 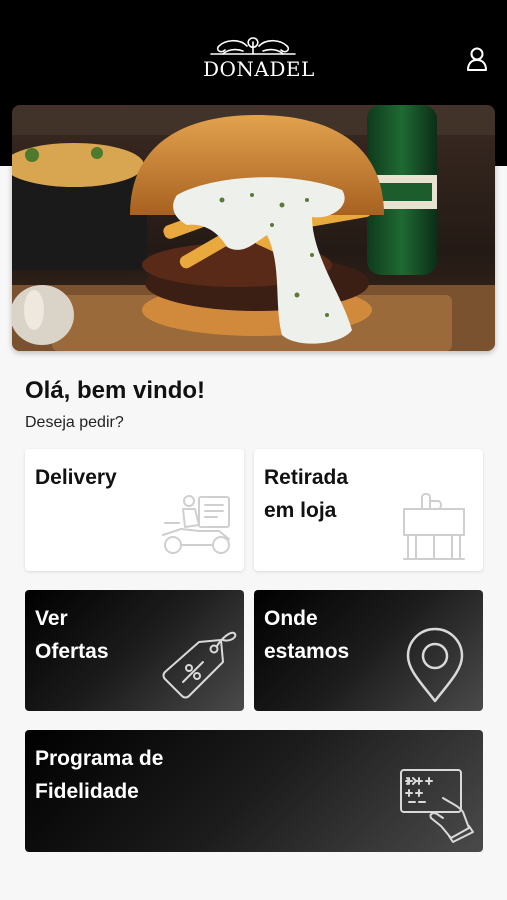 I want to click on account-button, so click(x=477, y=59).